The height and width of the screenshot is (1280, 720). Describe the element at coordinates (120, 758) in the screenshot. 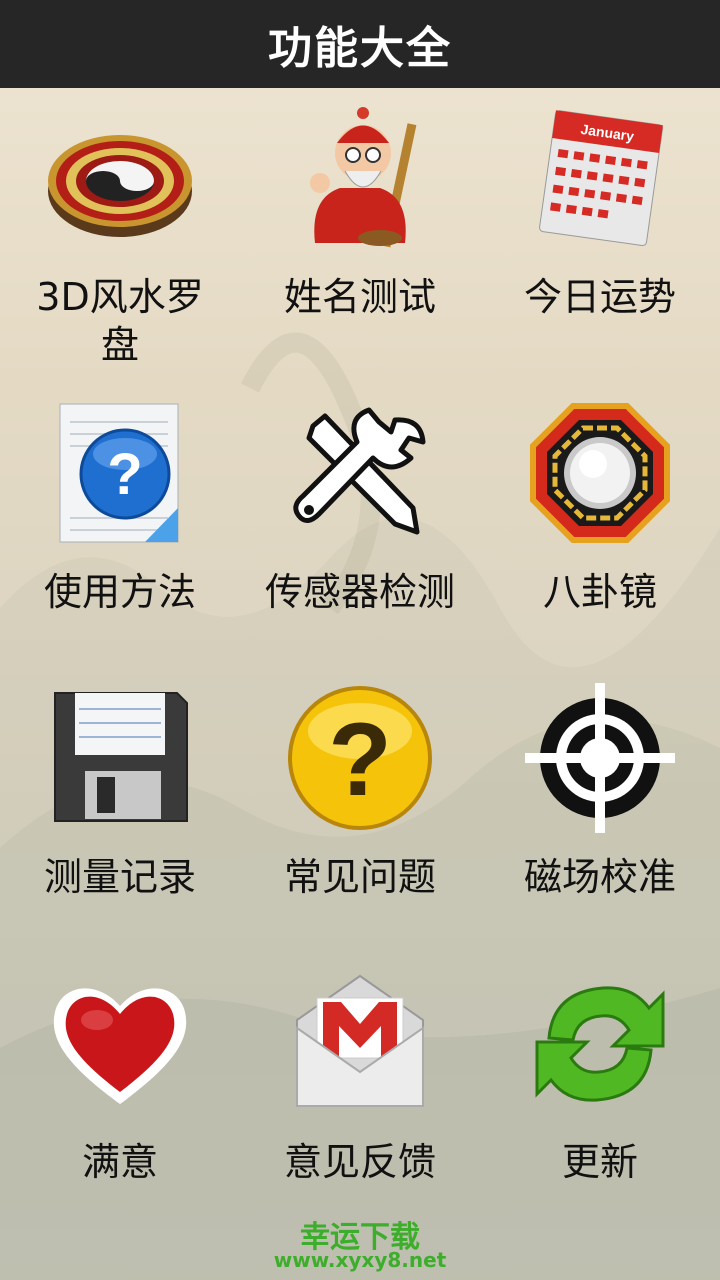

I see `floppy-disk-icon` at that location.